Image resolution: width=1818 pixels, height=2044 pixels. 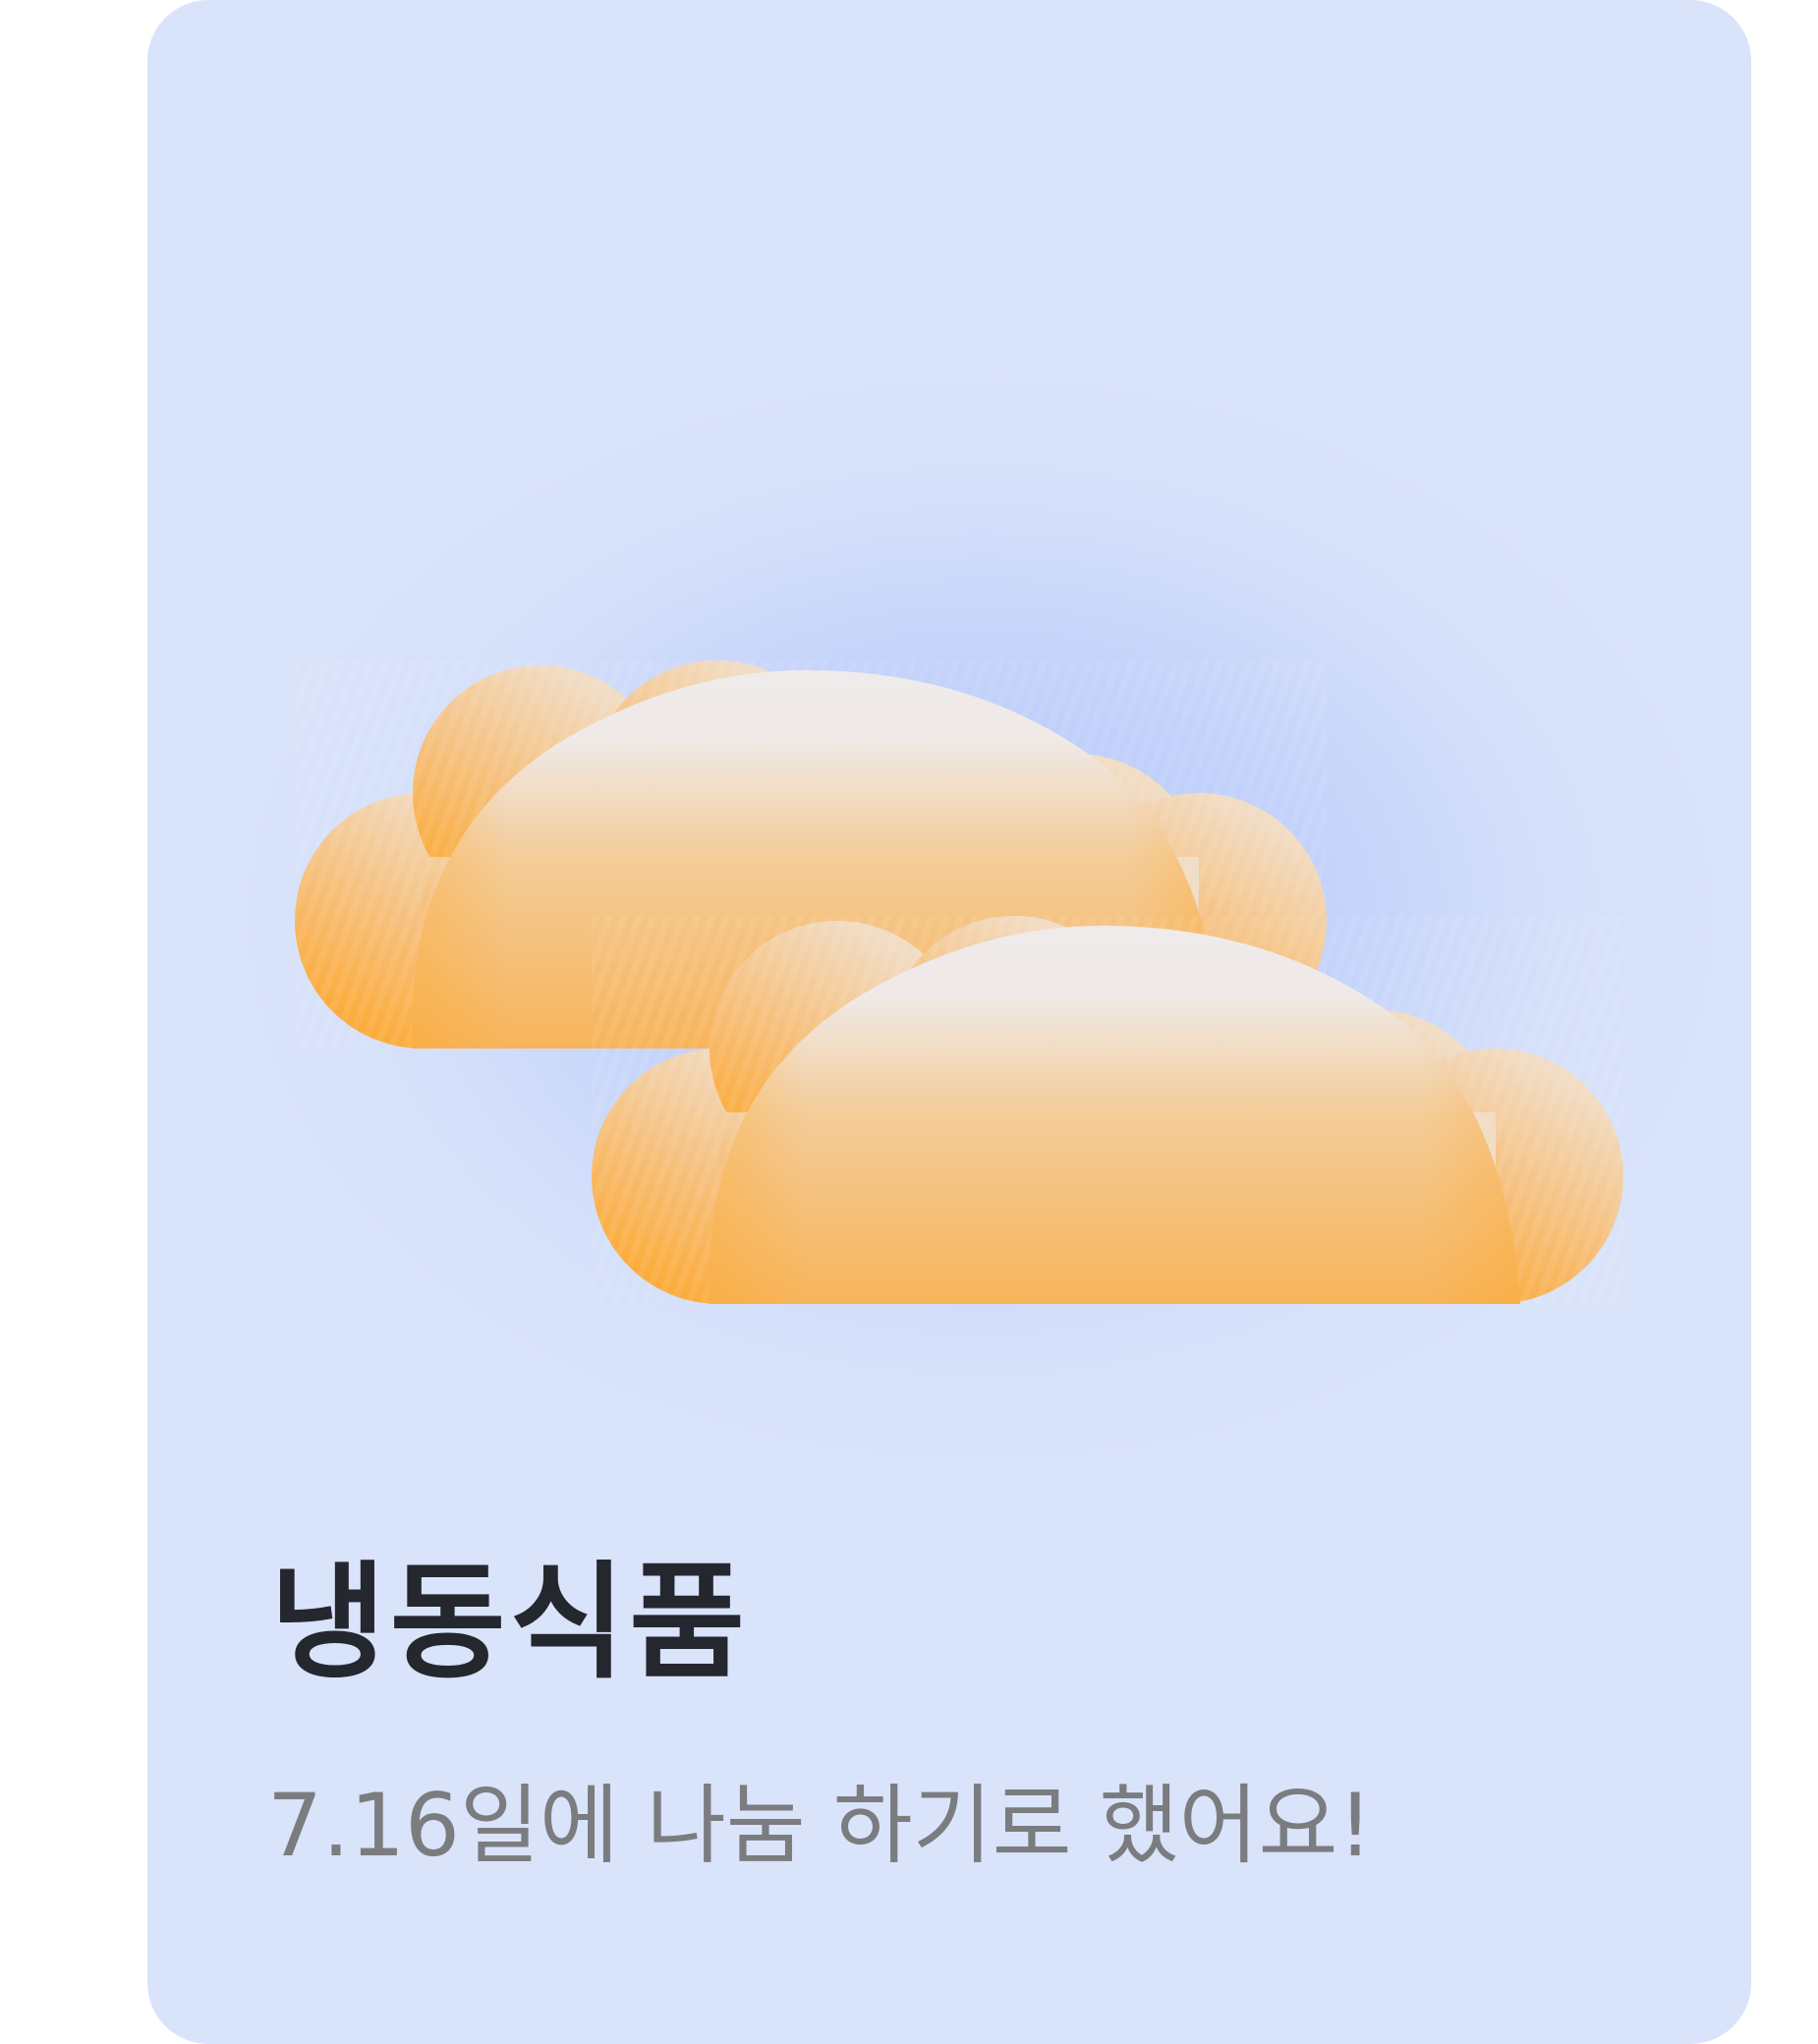 What do you see at coordinates (1107, 1110) in the screenshot?
I see `dumpling-front` at bounding box center [1107, 1110].